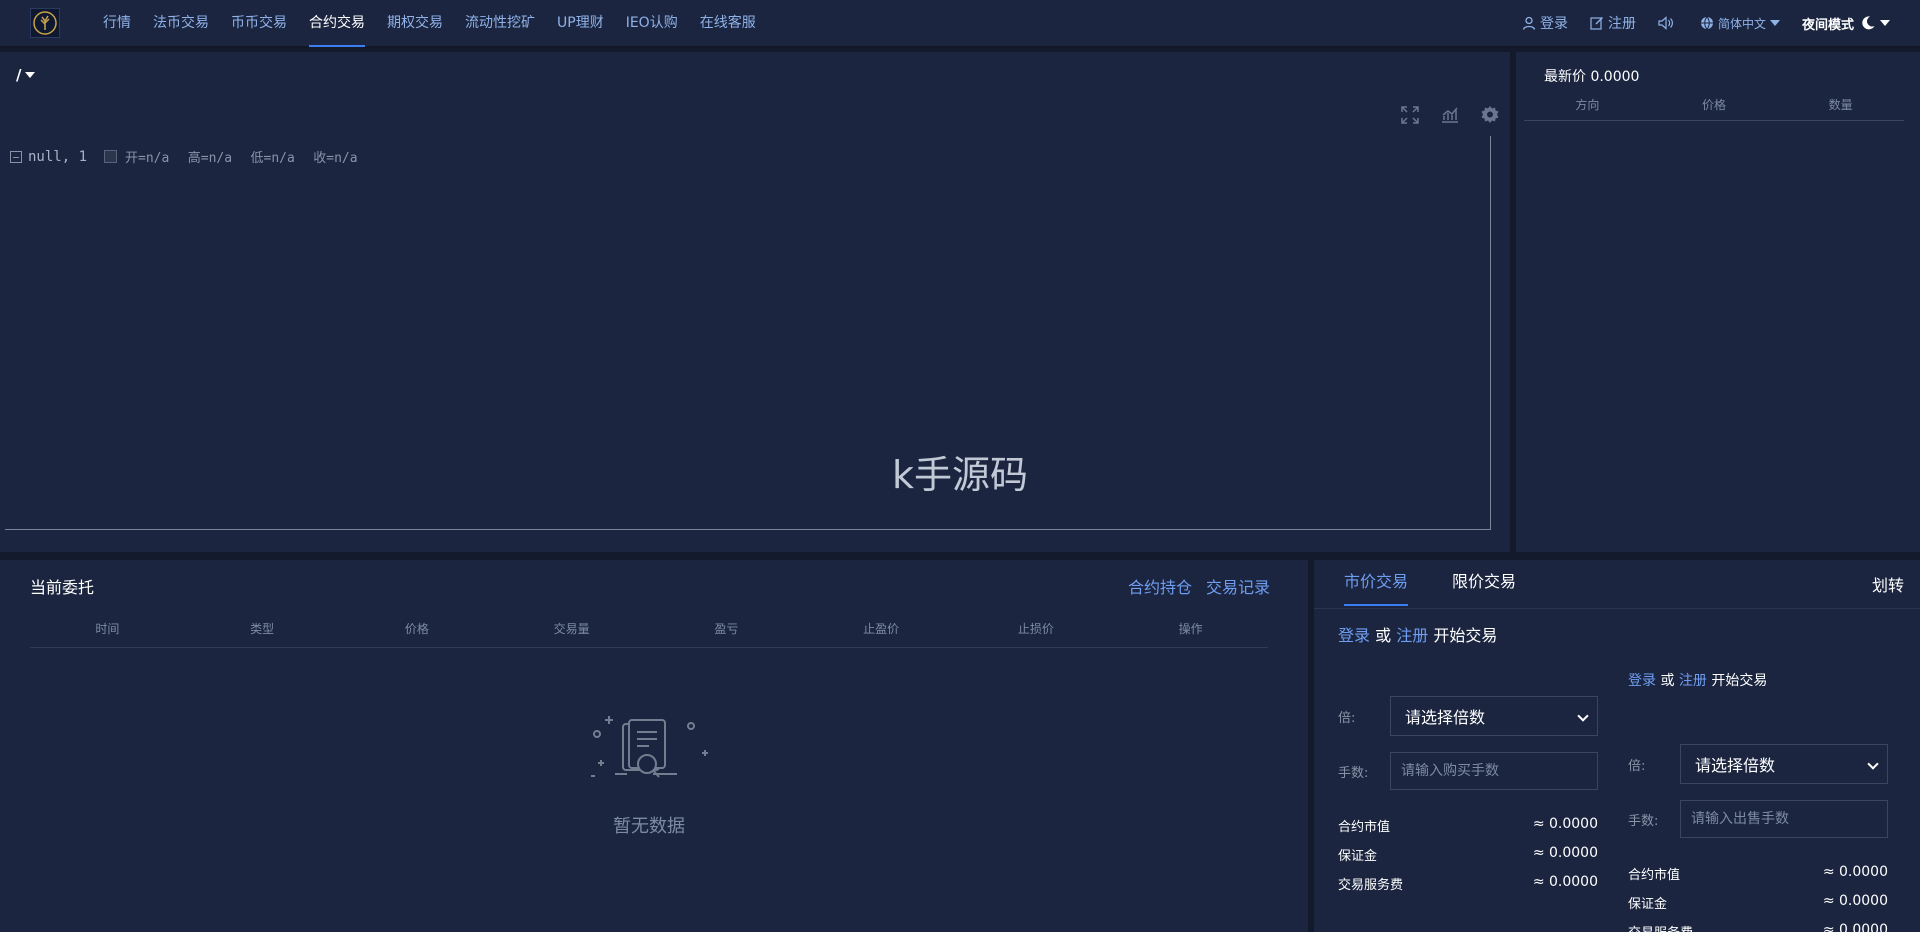 This screenshot has height=932, width=1920. I want to click on latest-price: 最新价 0.0000, so click(1592, 77).